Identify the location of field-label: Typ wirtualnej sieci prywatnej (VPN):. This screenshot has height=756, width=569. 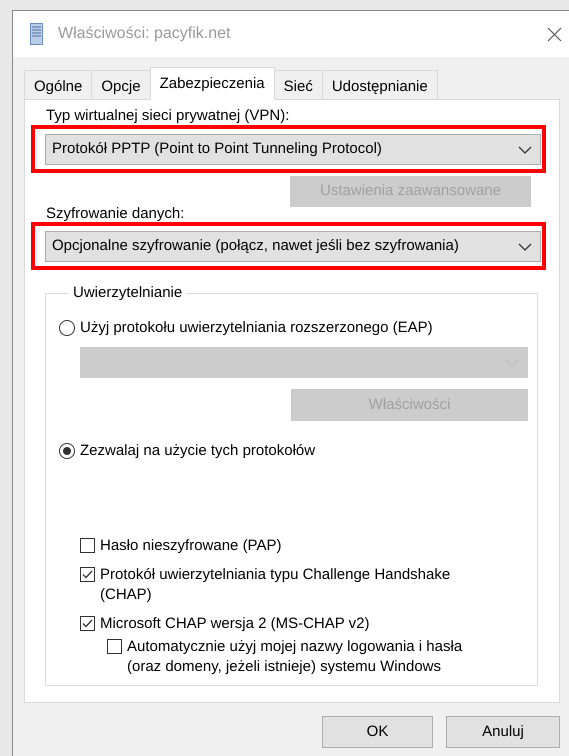
(168, 116).